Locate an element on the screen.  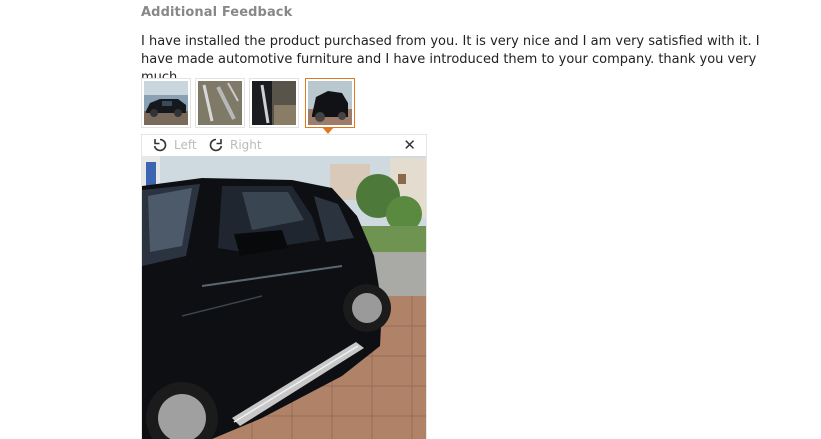
rotate-right-button: Right is located at coordinates (235, 145).